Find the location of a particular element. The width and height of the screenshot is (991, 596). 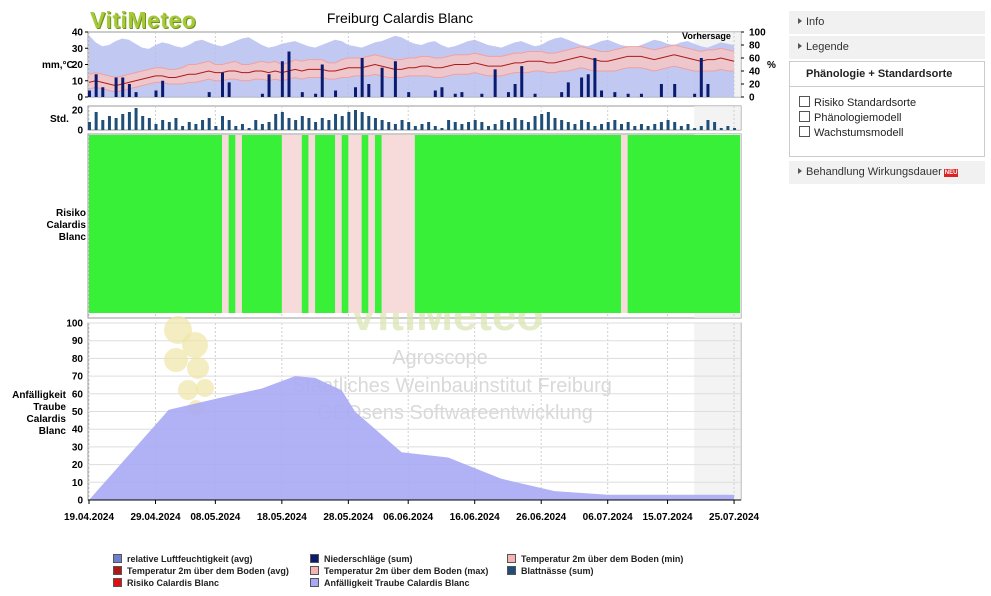

susceptibility-tick-label: 80 is located at coordinates (78, 359).